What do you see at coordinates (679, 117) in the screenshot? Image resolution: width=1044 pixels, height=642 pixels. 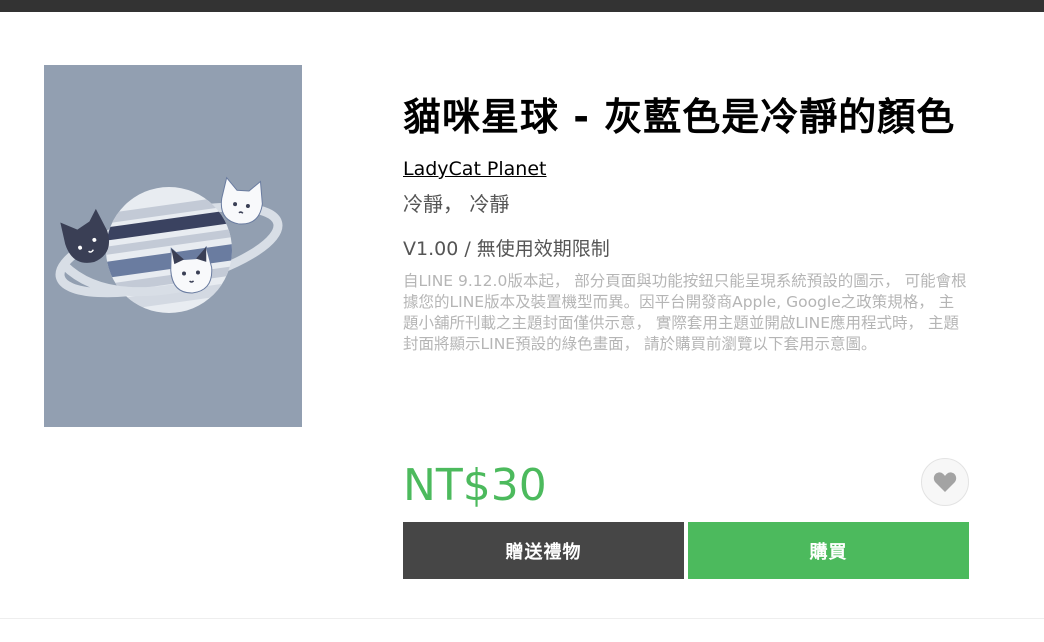 I see `product-title: 貓咪星球 - 灰藍色是冷靜的顏色` at bounding box center [679, 117].